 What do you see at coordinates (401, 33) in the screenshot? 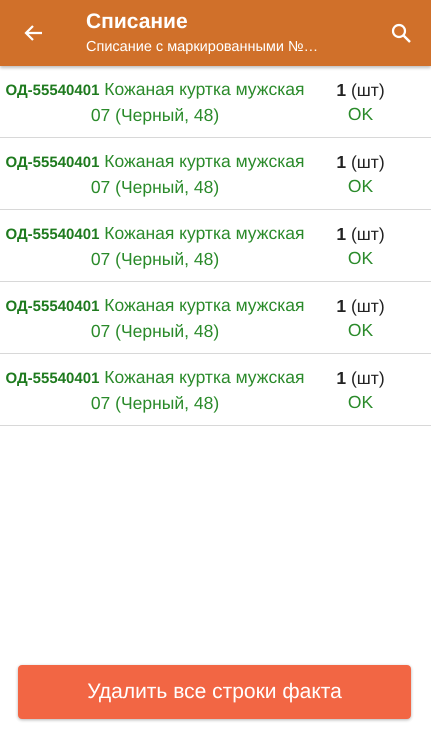
I see `search-icon` at bounding box center [401, 33].